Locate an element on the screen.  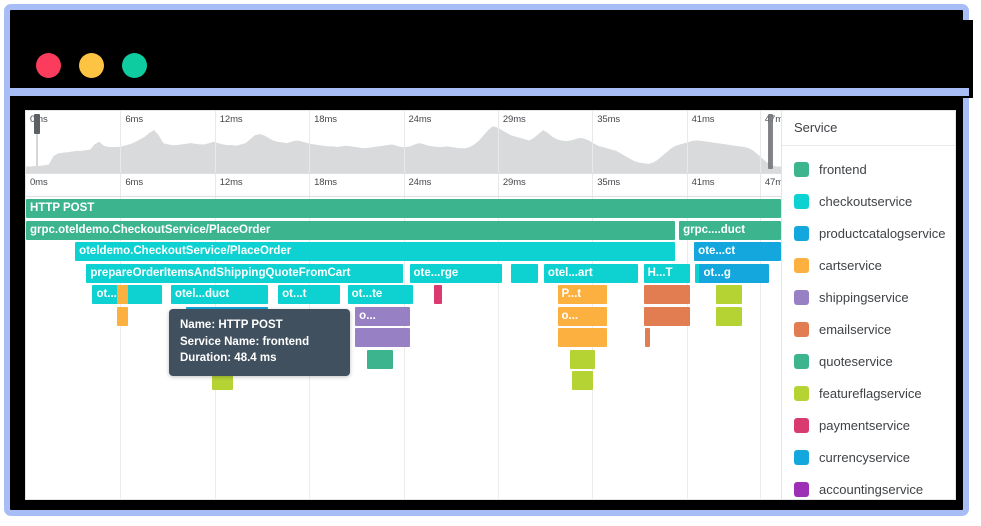
tick-6: 35ms is located at coordinates (606, 142).